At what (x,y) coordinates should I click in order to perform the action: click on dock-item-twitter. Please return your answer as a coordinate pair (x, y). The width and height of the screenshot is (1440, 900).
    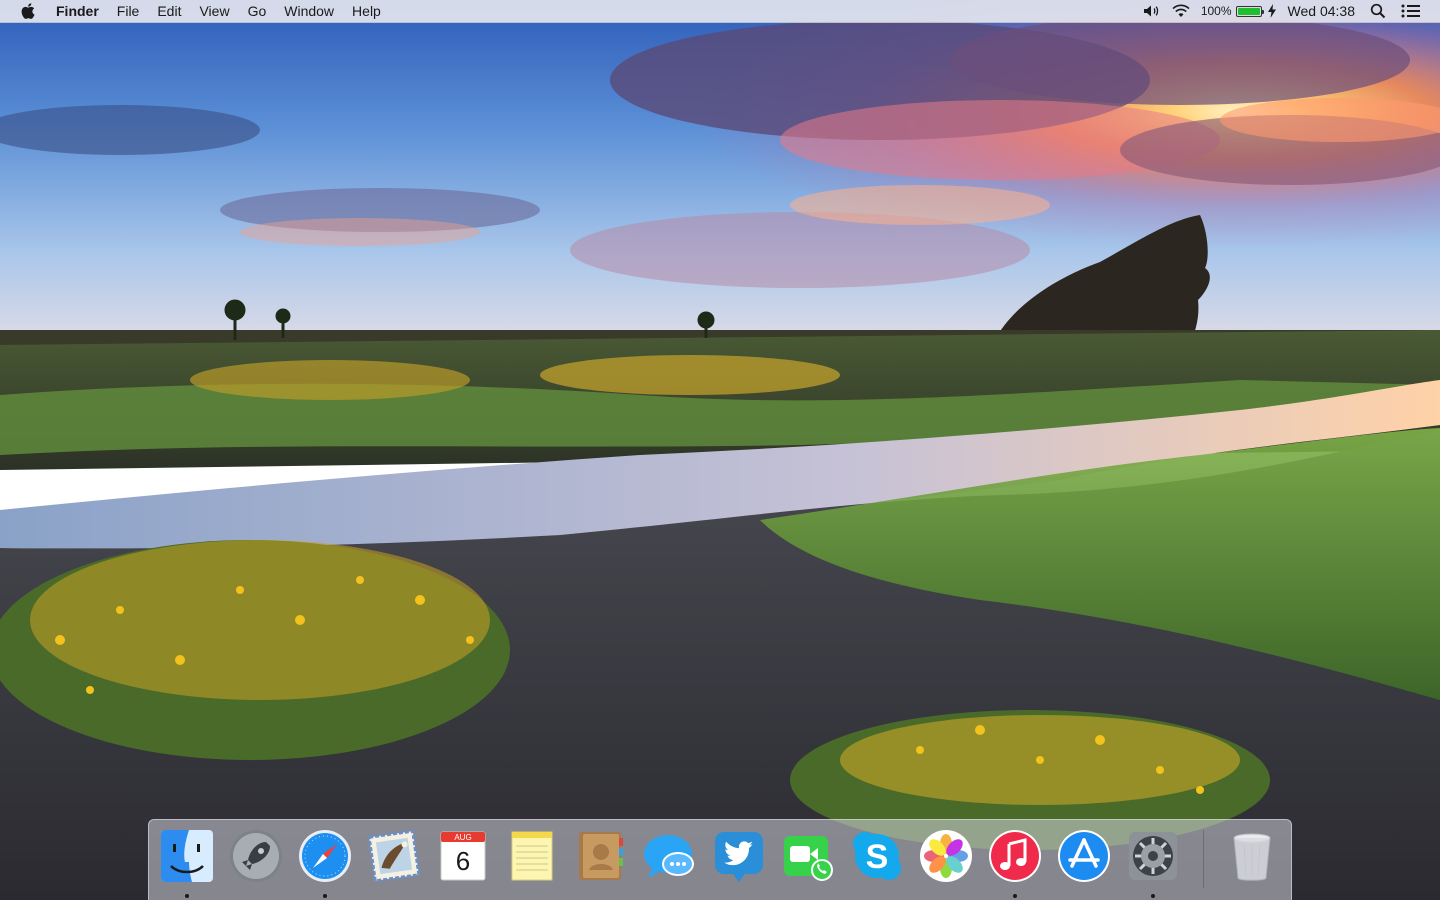
    Looking at the image, I should click on (739, 858).